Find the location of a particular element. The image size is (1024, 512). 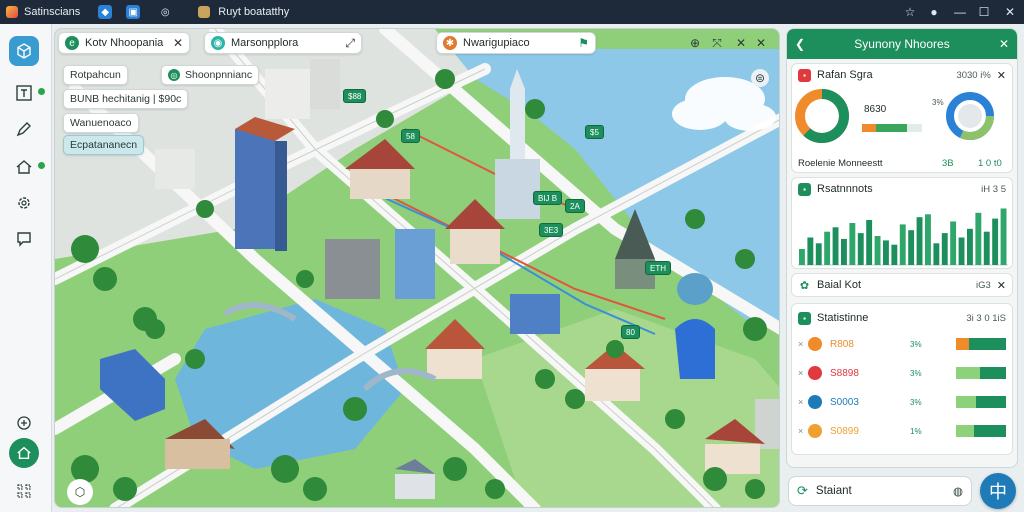

filter-chip: ◎ Shoonpnnianc is located at coordinates (210, 75).